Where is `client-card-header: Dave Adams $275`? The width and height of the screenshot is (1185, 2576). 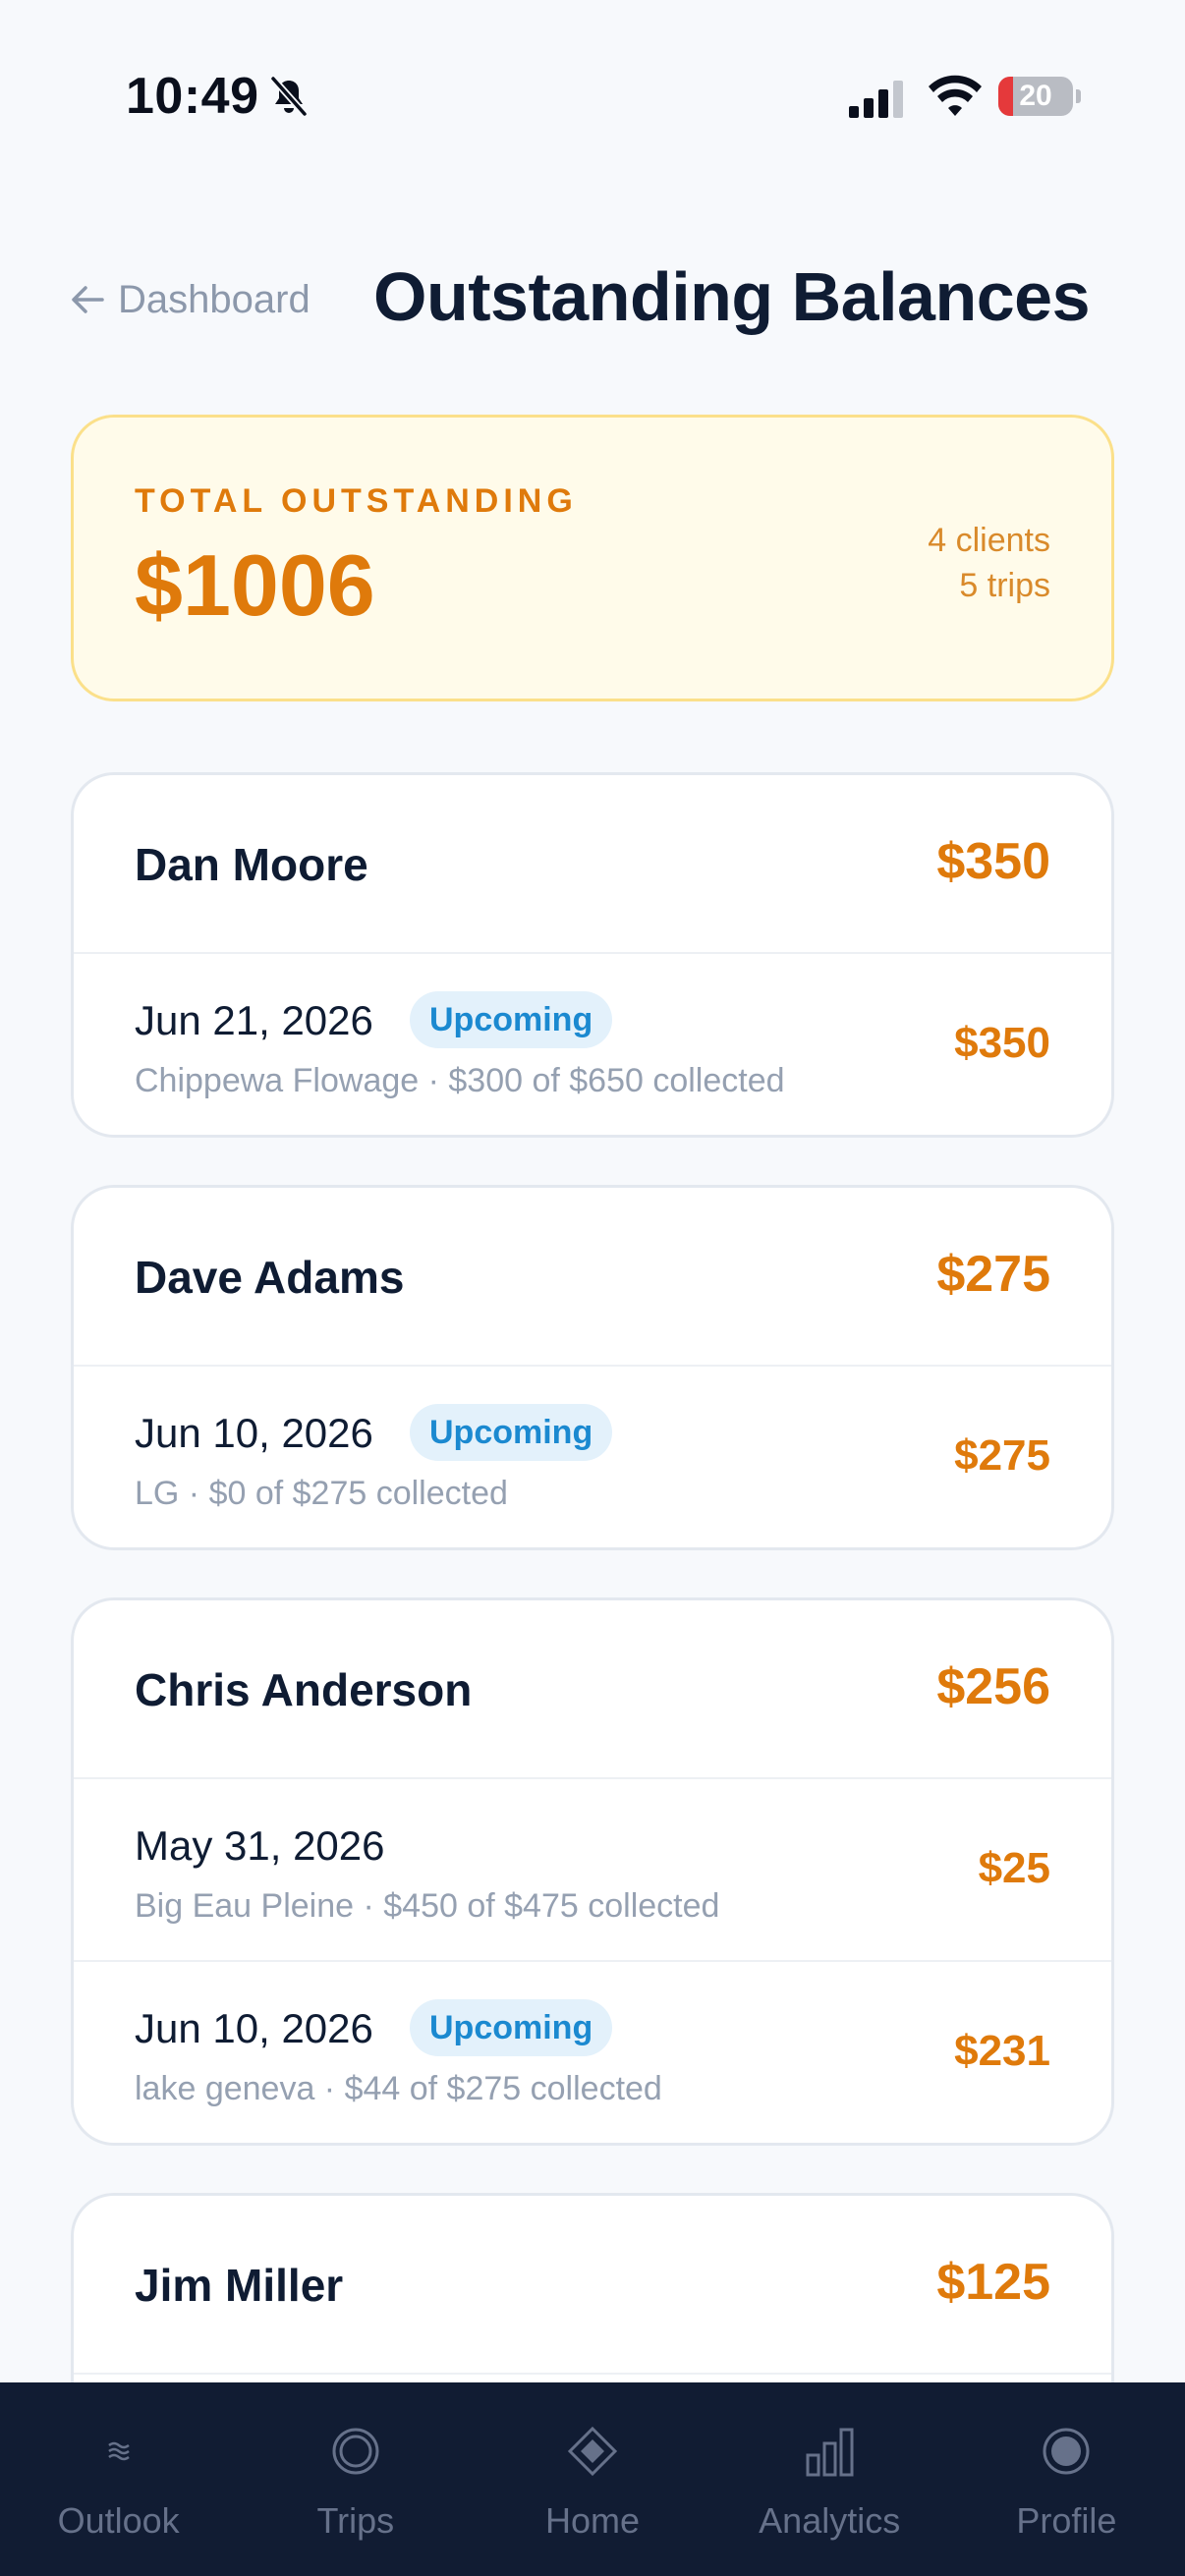 client-card-header: Dave Adams $275 is located at coordinates (592, 1277).